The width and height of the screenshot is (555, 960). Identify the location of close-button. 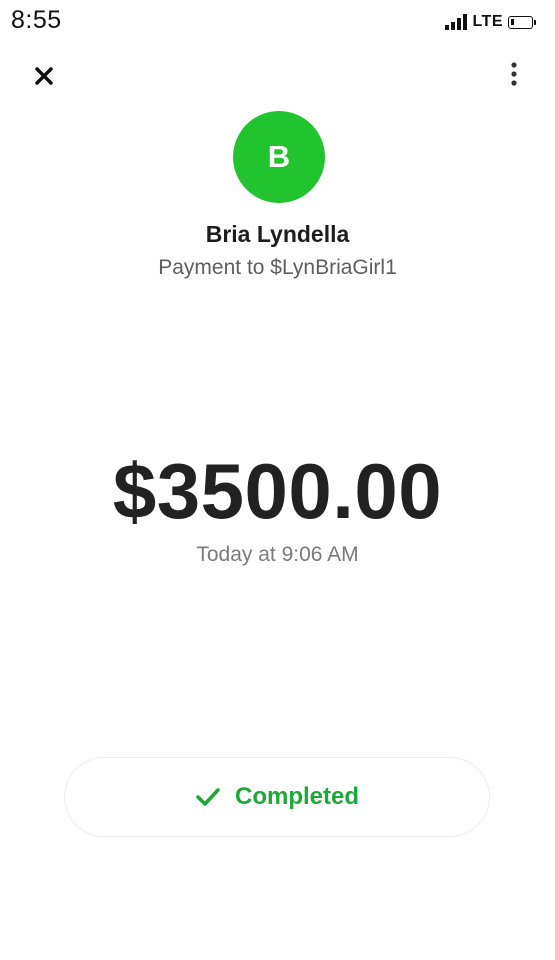
(44, 76).